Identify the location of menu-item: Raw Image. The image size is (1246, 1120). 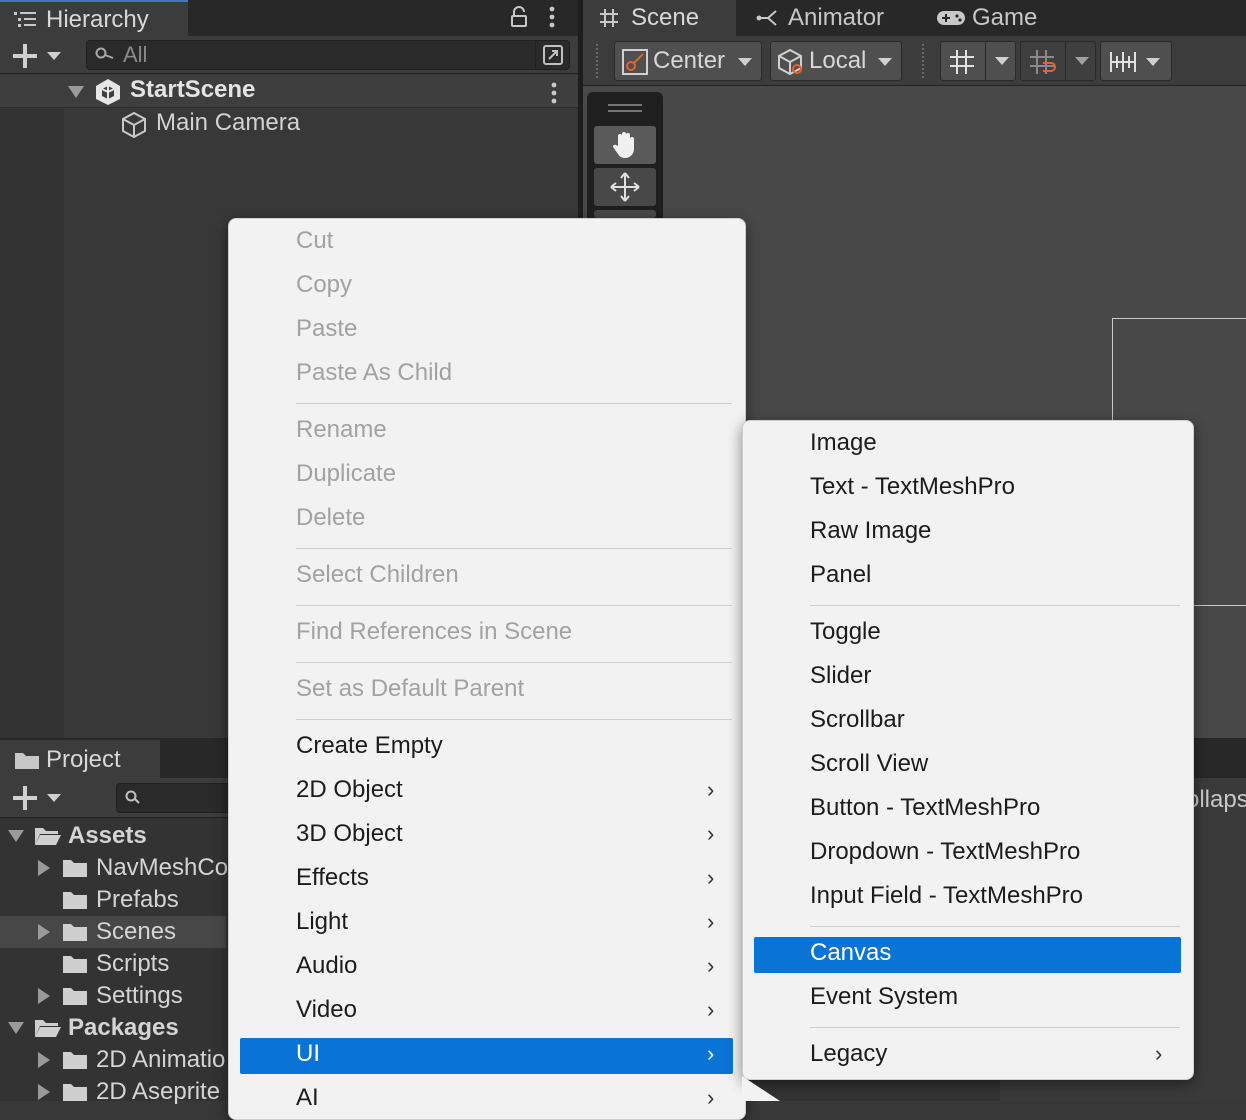
(870, 531).